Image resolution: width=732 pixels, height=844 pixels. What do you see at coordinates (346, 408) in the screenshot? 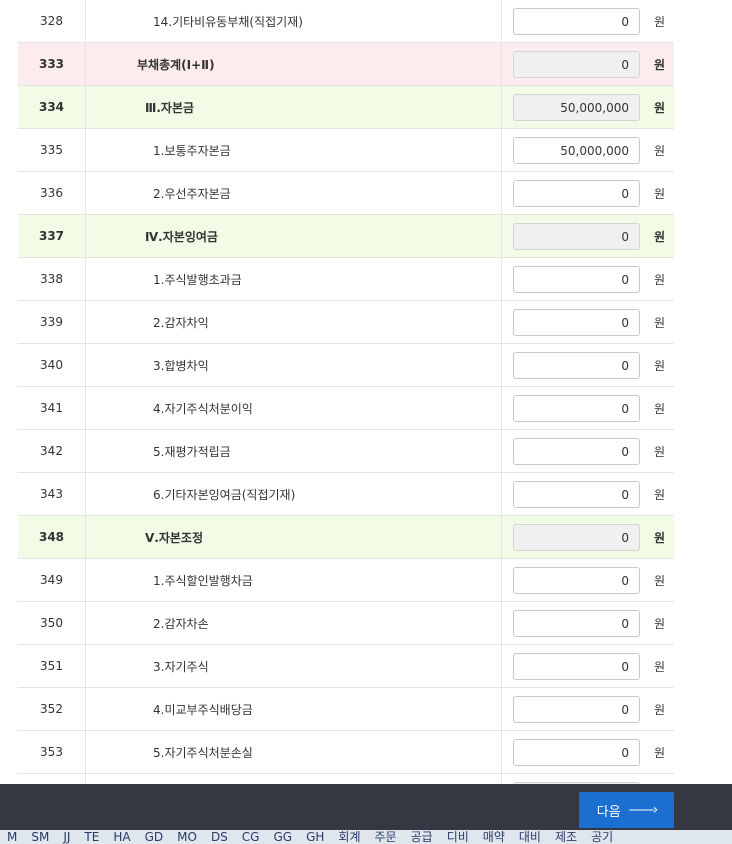
I see `table-row: 341 4.자기주식처분이익 원` at bounding box center [346, 408].